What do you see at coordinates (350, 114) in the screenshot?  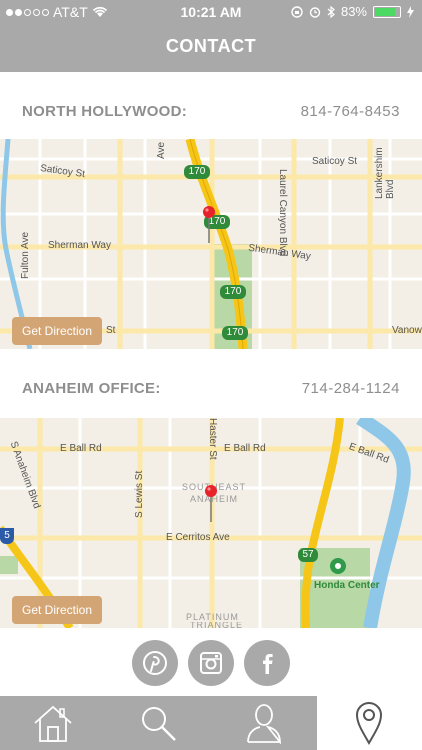 I see `office-phone-link: 814-764-8453` at bounding box center [350, 114].